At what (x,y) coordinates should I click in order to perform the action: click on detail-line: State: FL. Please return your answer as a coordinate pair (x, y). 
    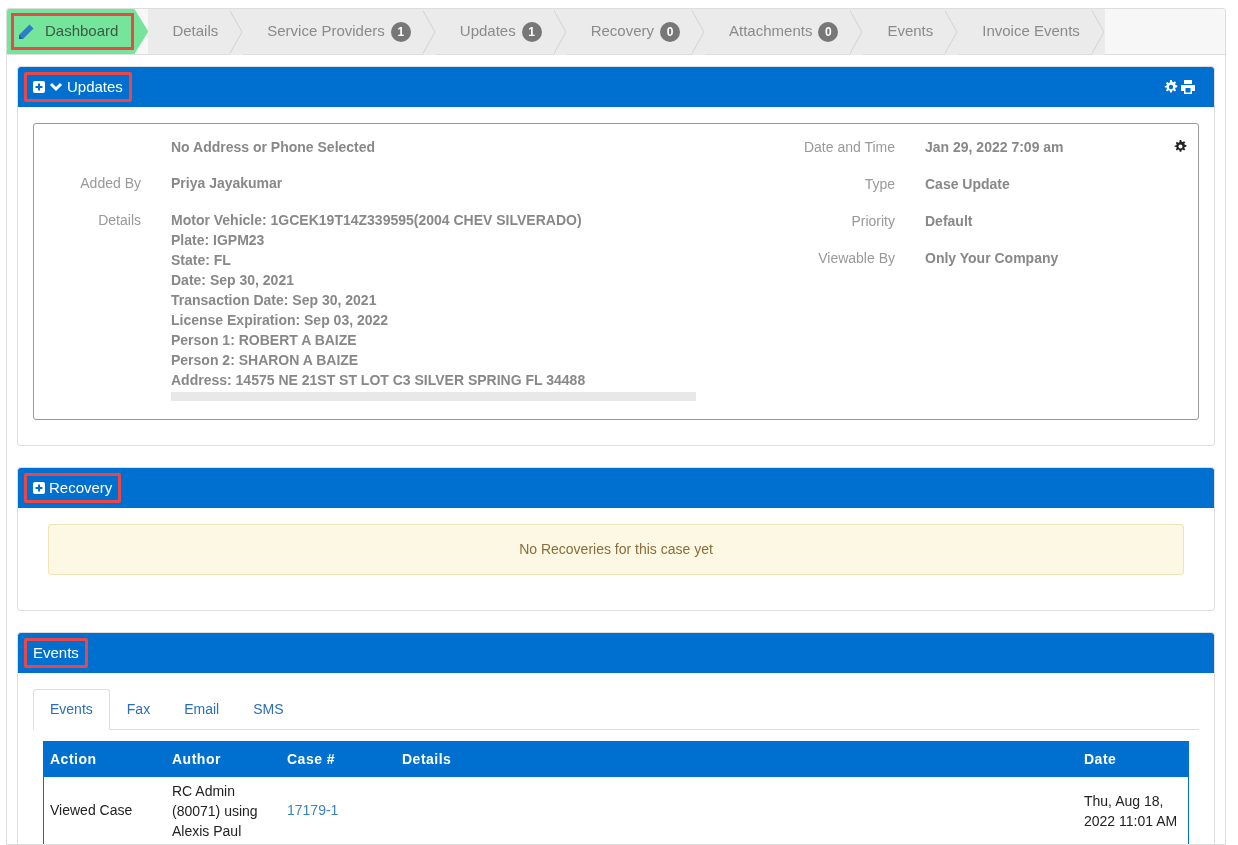
    Looking at the image, I should click on (201, 260).